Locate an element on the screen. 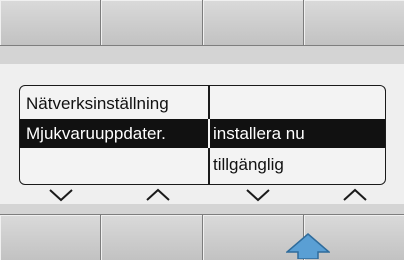  display-top-band is located at coordinates (202, 55).